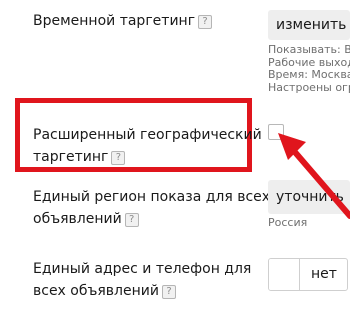 The height and width of the screenshot is (320, 350). Describe the element at coordinates (320, 183) in the screenshot. I see `arrow-shaft` at that location.